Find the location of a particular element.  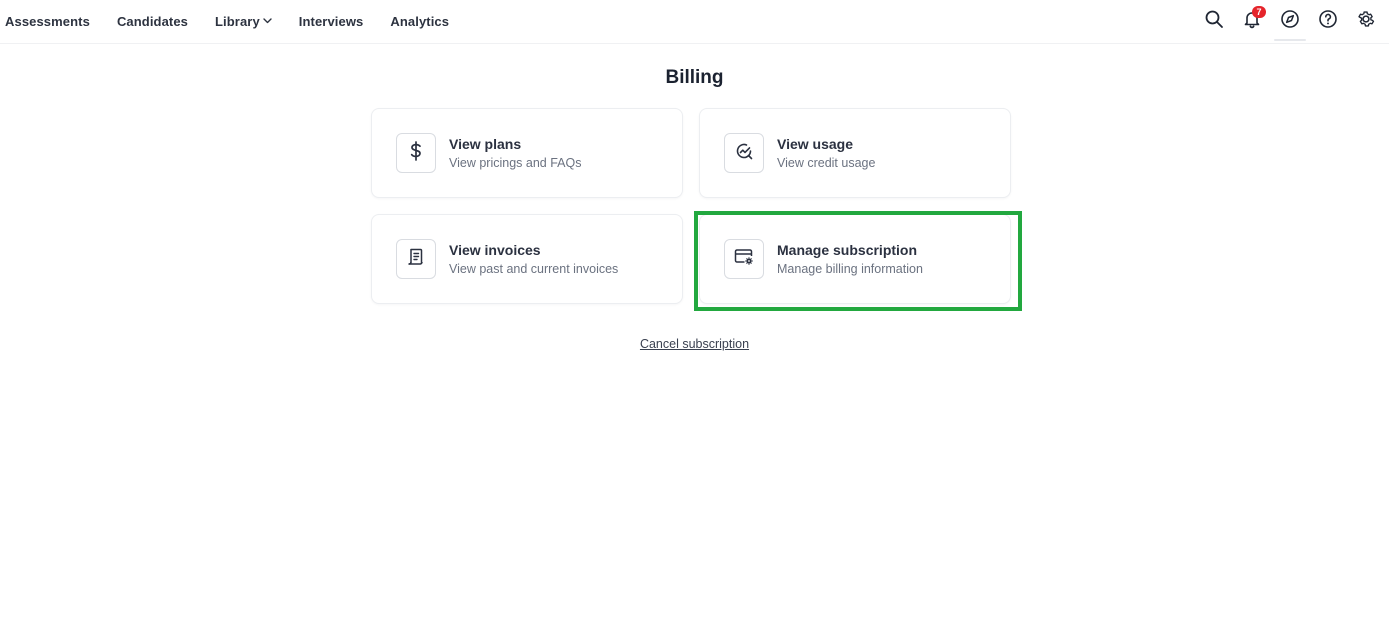

usage-chart-icon is located at coordinates (744, 153).